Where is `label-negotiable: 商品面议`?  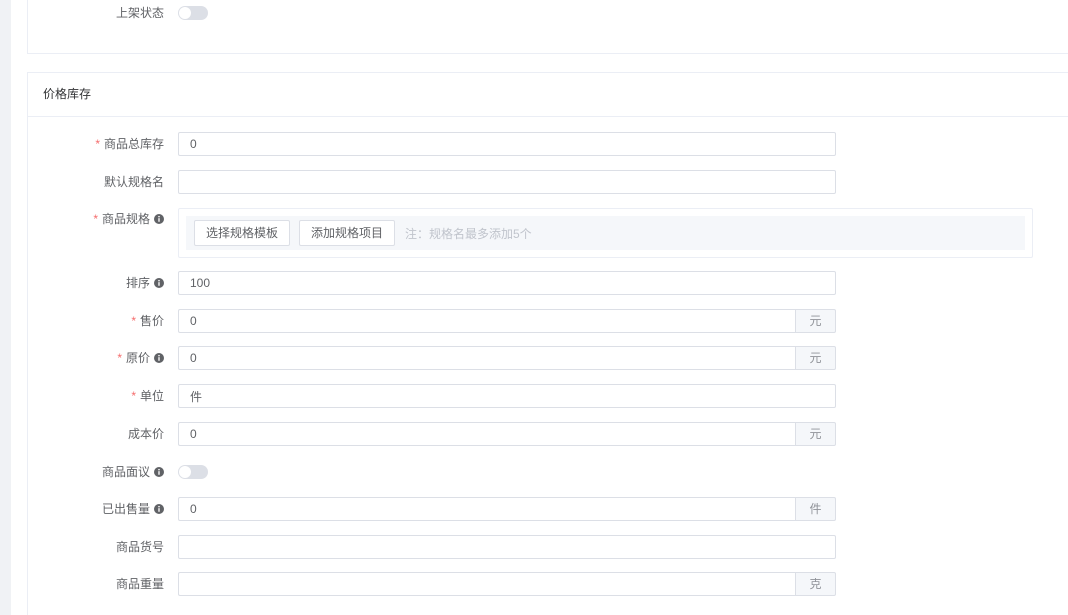 label-negotiable: 商品面议 is located at coordinates (97, 472).